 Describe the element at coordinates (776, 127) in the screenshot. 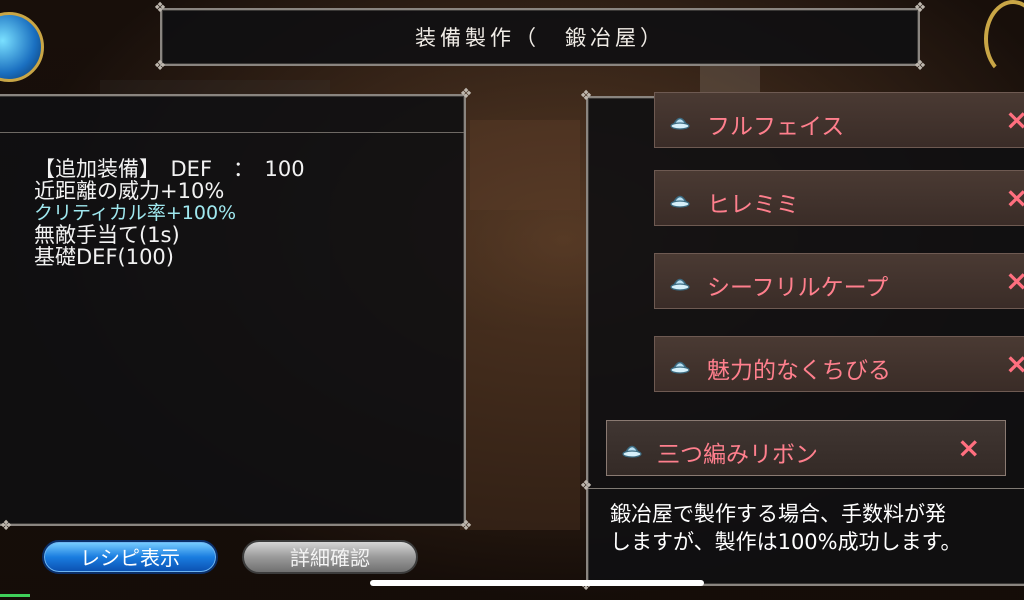

I see `recipe-item-label: フルフェイス` at that location.